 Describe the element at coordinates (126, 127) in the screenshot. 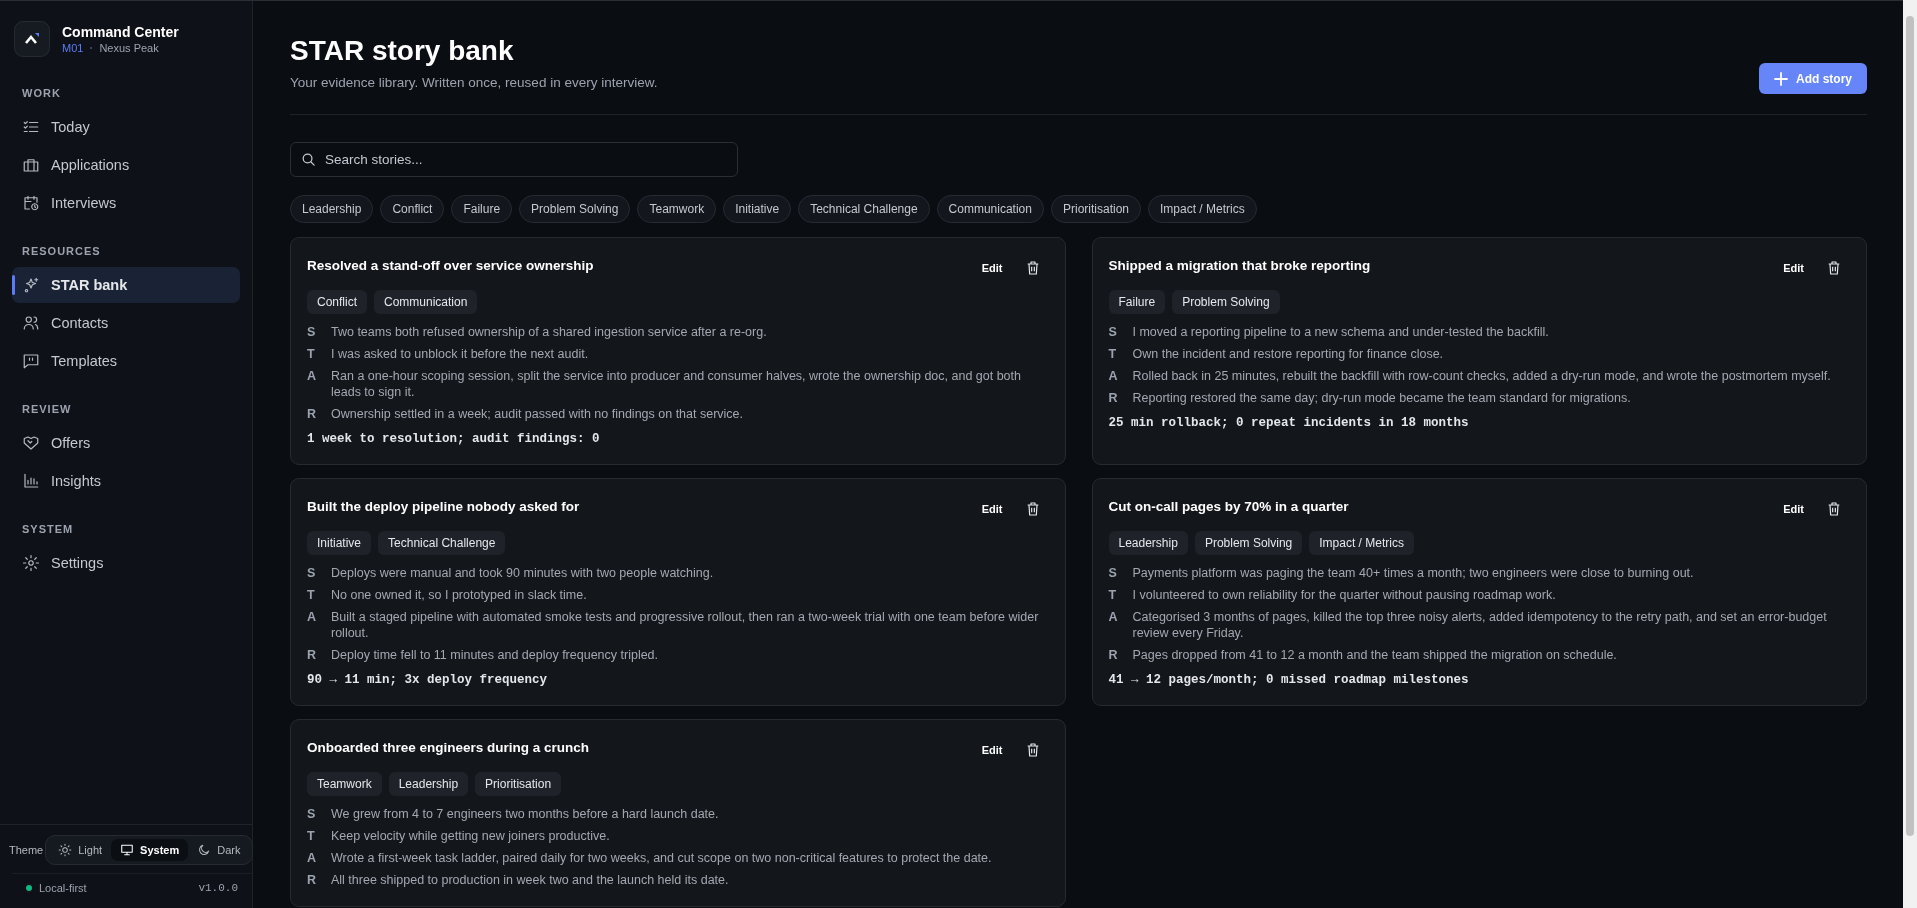

I see `sidebar-item: Today` at that location.